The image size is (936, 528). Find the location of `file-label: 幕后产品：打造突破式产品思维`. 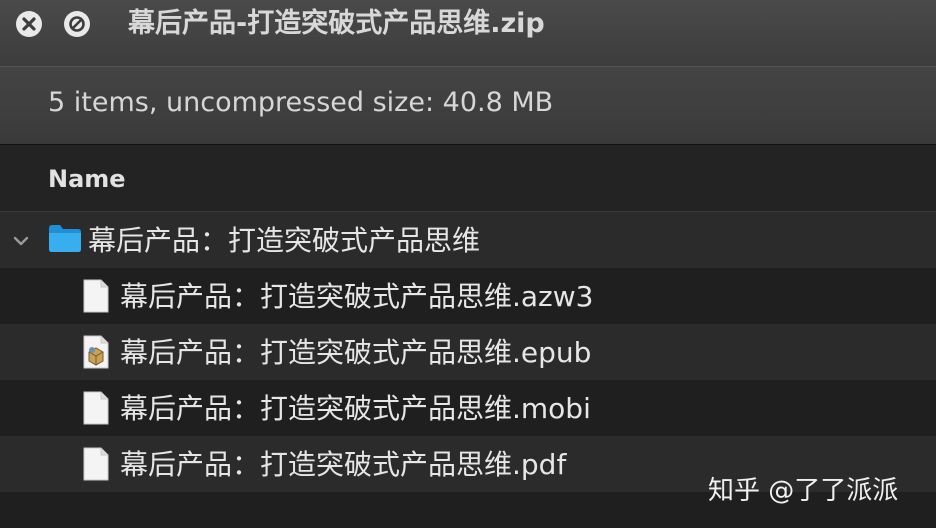

file-label: 幕后产品：打造突破式产品思维 is located at coordinates (284, 240).